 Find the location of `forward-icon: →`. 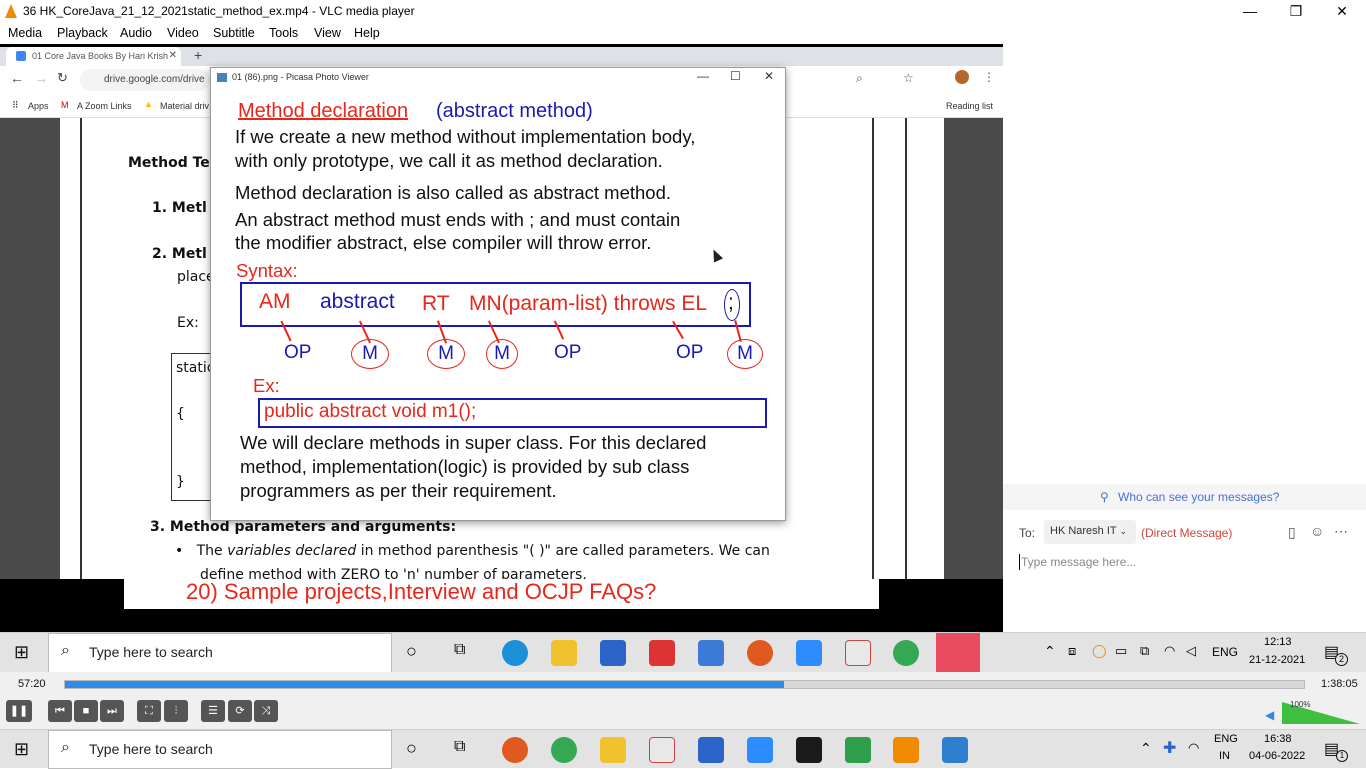

forward-icon: → is located at coordinates (41, 78).